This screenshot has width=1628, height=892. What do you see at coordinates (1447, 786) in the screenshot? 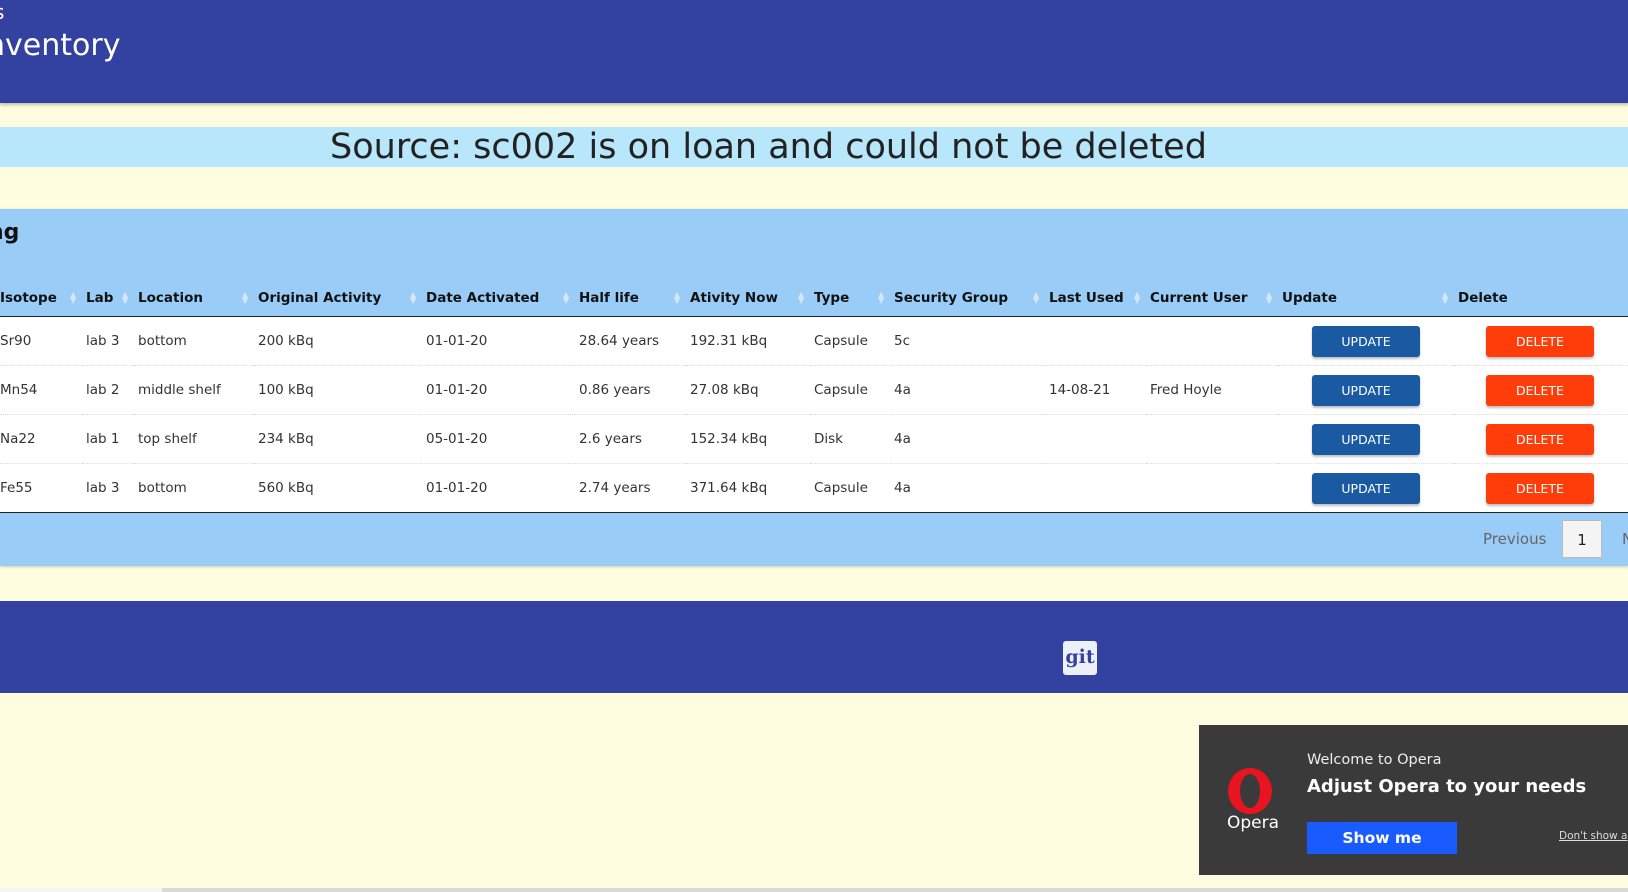
I see `popup-title: Adjust Opera to your needs` at bounding box center [1447, 786].